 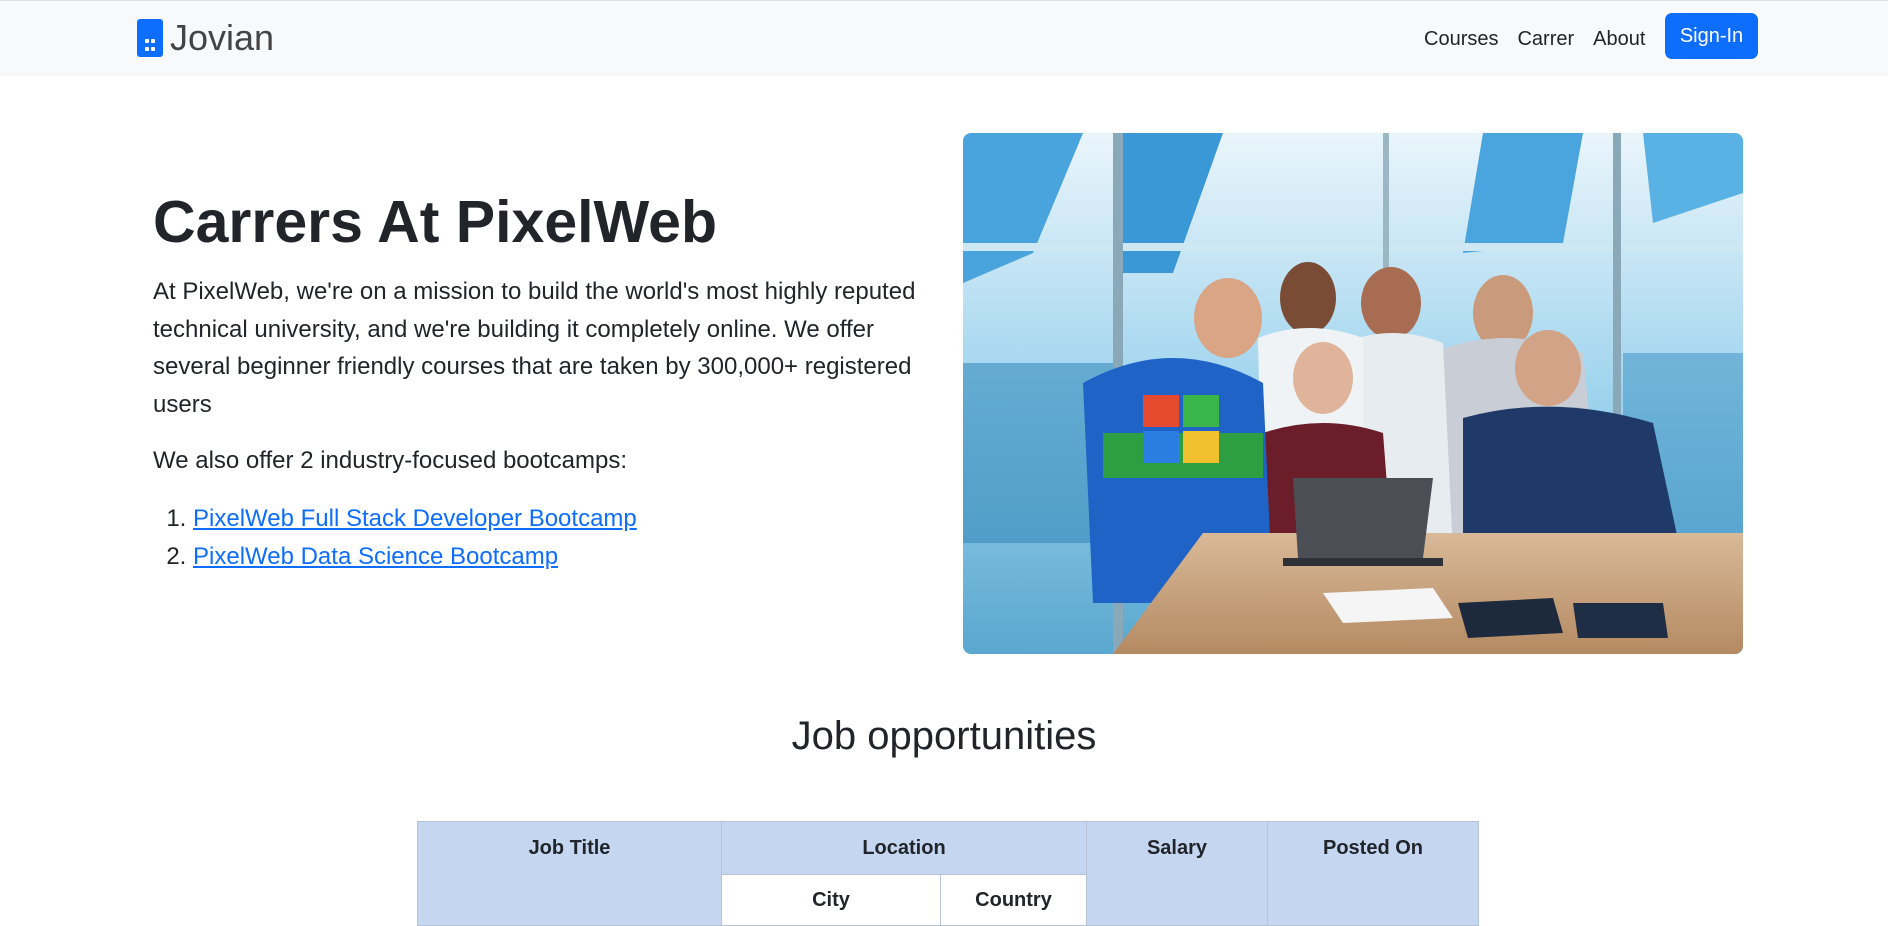 I want to click on bootcamp-link-data-science: PixelWeb Data Science Bootcamp, so click(x=375, y=556).